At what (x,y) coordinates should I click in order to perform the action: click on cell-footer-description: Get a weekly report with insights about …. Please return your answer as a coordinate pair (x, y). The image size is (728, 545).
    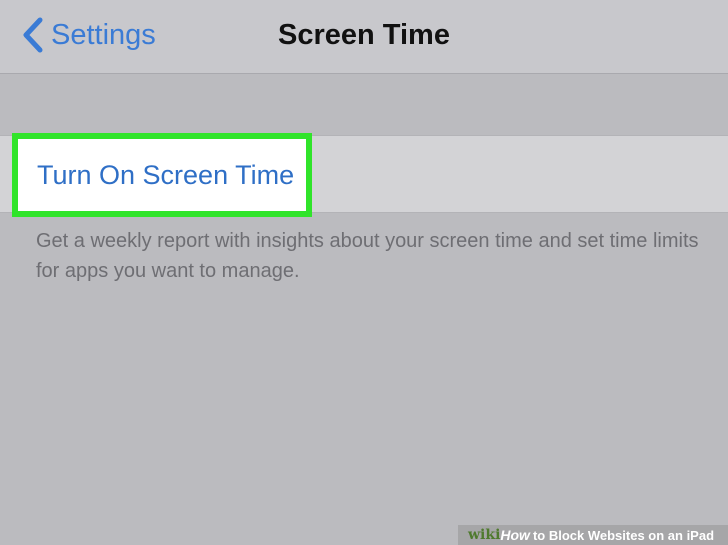
    Looking at the image, I should click on (367, 256).